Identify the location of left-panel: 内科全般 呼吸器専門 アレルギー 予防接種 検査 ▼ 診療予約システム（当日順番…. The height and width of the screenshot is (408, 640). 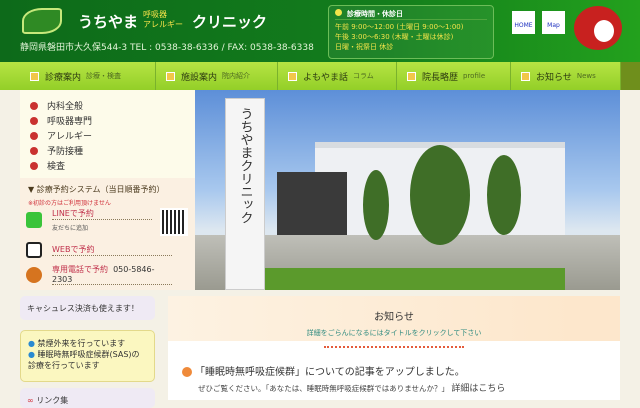
(107, 190).